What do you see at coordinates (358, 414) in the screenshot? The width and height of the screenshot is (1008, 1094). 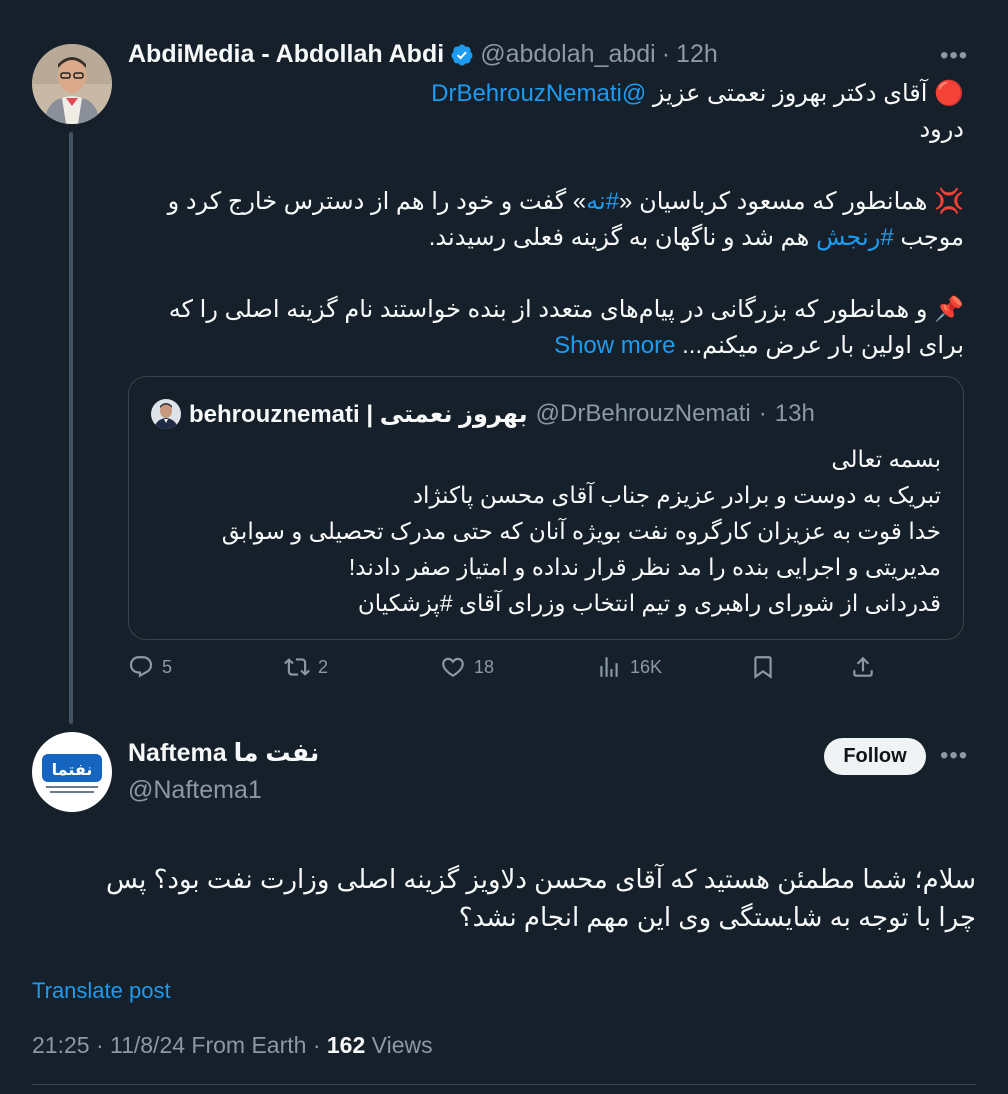 I see `quote-author-name: behrouznemati | بهروز نعمتی` at bounding box center [358, 414].